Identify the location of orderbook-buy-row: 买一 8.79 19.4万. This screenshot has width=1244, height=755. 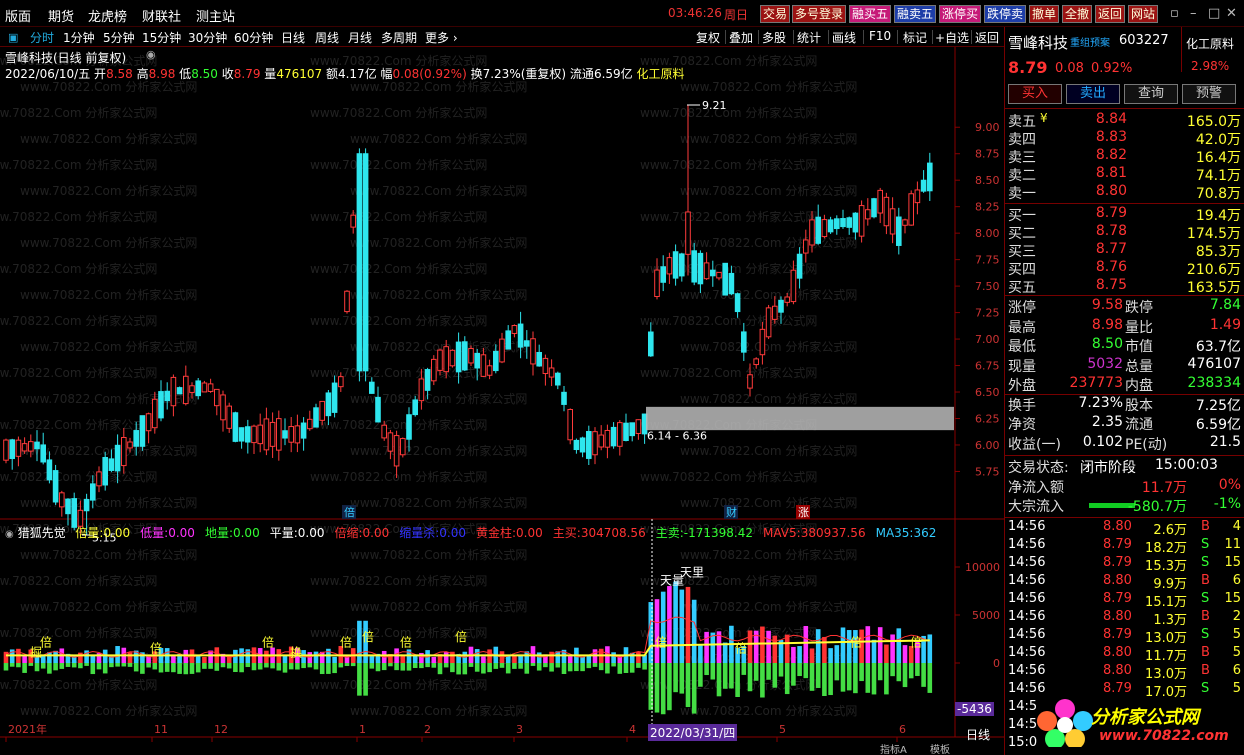
(1124, 214).